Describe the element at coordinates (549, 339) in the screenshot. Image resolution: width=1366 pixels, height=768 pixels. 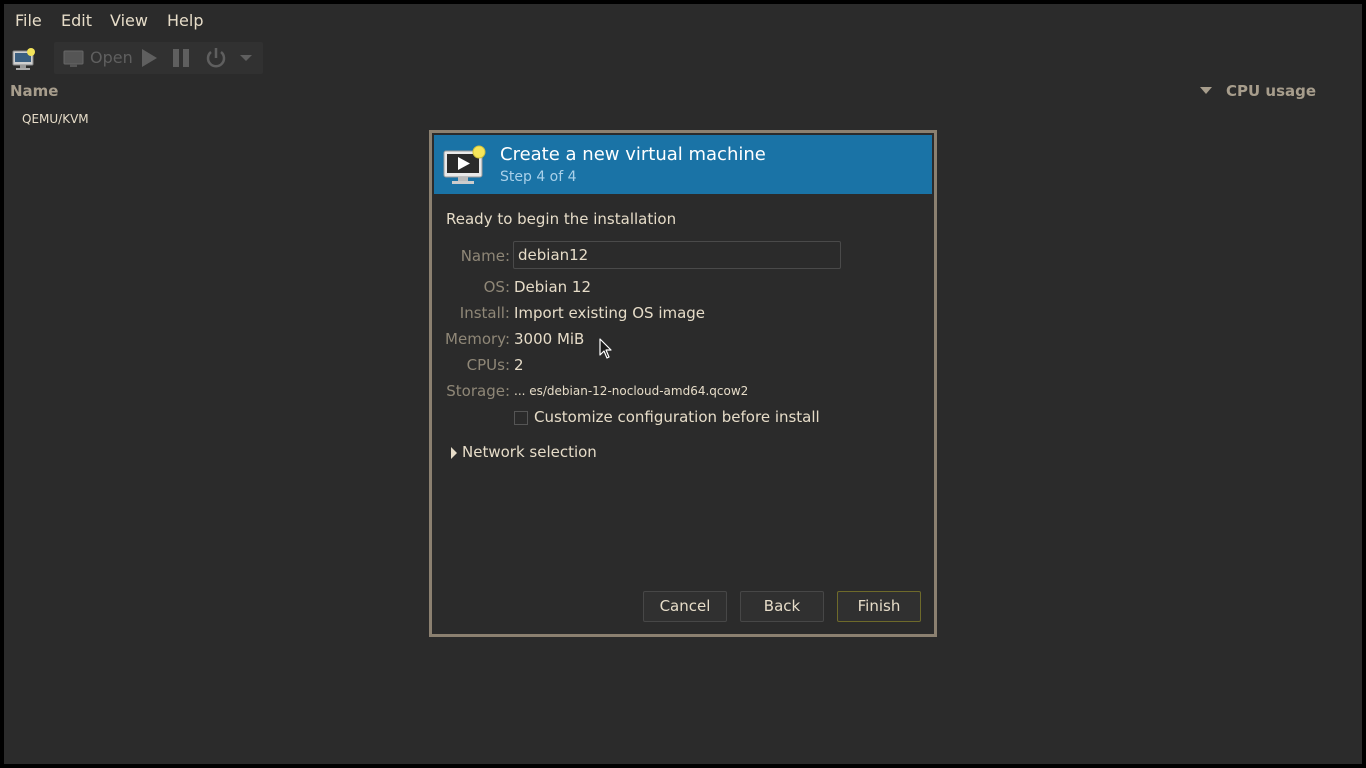
I see `memory-value: 3000 MiB` at that location.